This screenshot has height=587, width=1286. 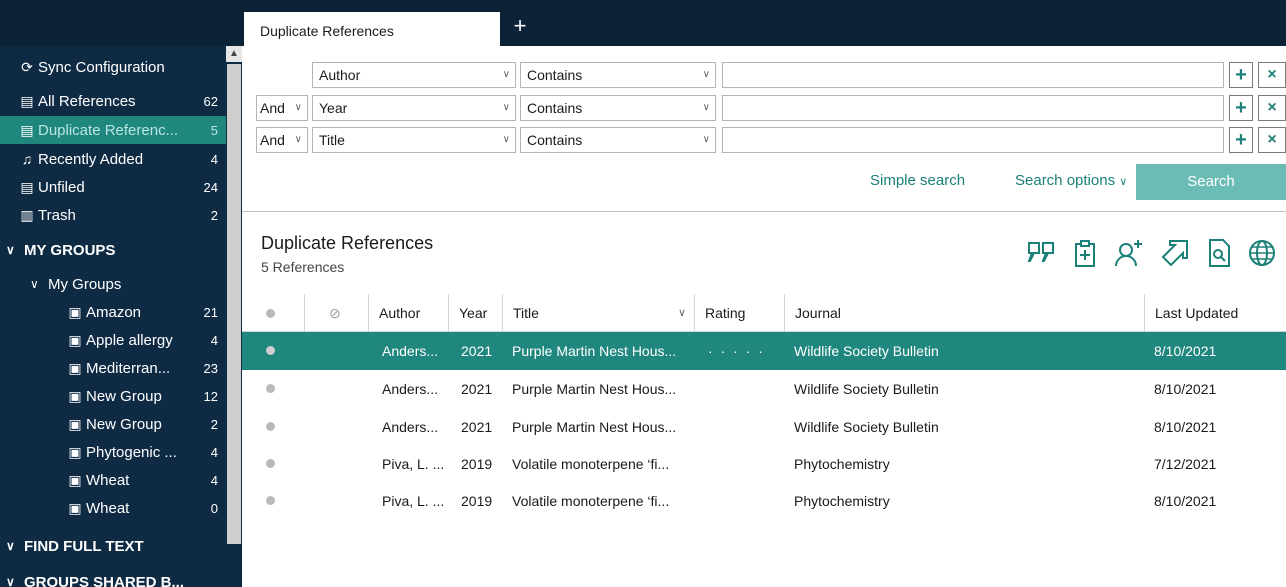 What do you see at coordinates (27, 100) in the screenshot?
I see `library-icon: ▤` at bounding box center [27, 100].